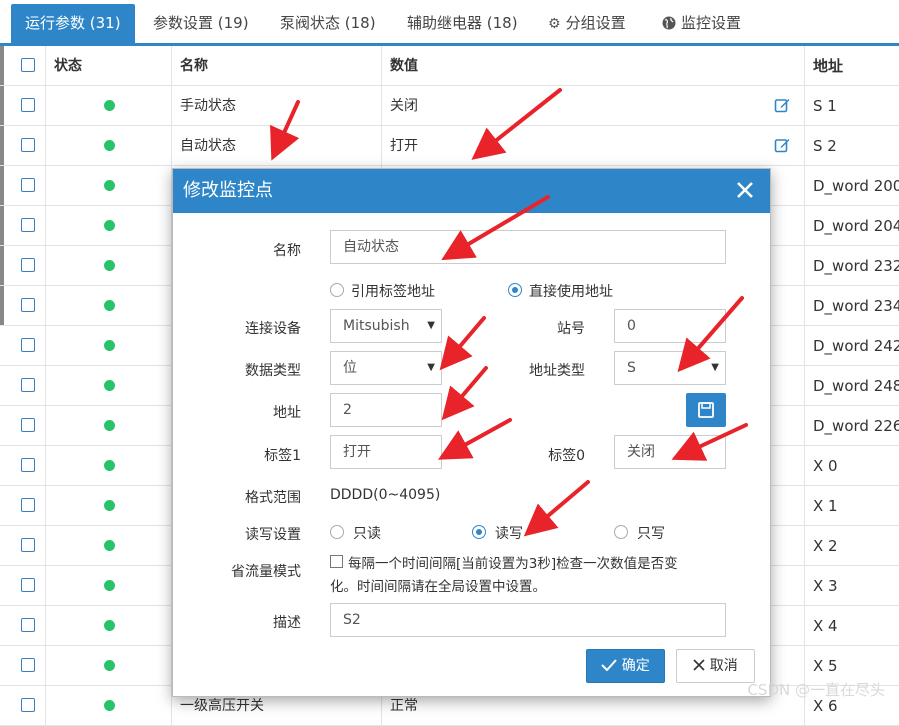  Describe the element at coordinates (816, 690) in the screenshot. I see `watermark-text: CSDN @一直在尽头` at that location.